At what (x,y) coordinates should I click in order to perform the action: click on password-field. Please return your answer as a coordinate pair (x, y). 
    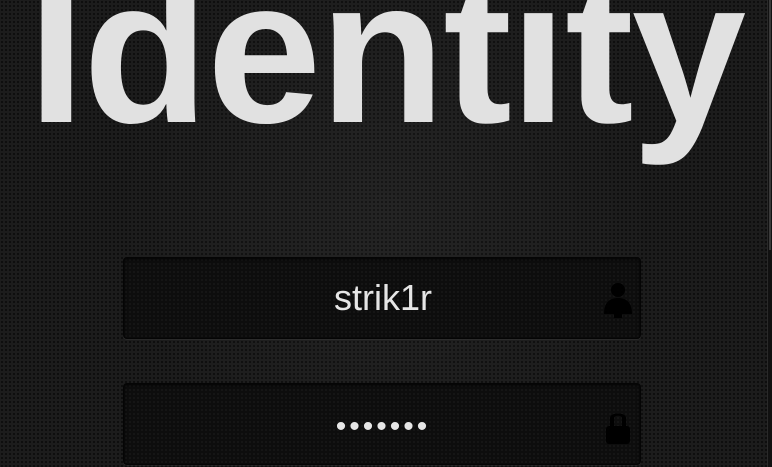
    Looking at the image, I should click on (382, 424).